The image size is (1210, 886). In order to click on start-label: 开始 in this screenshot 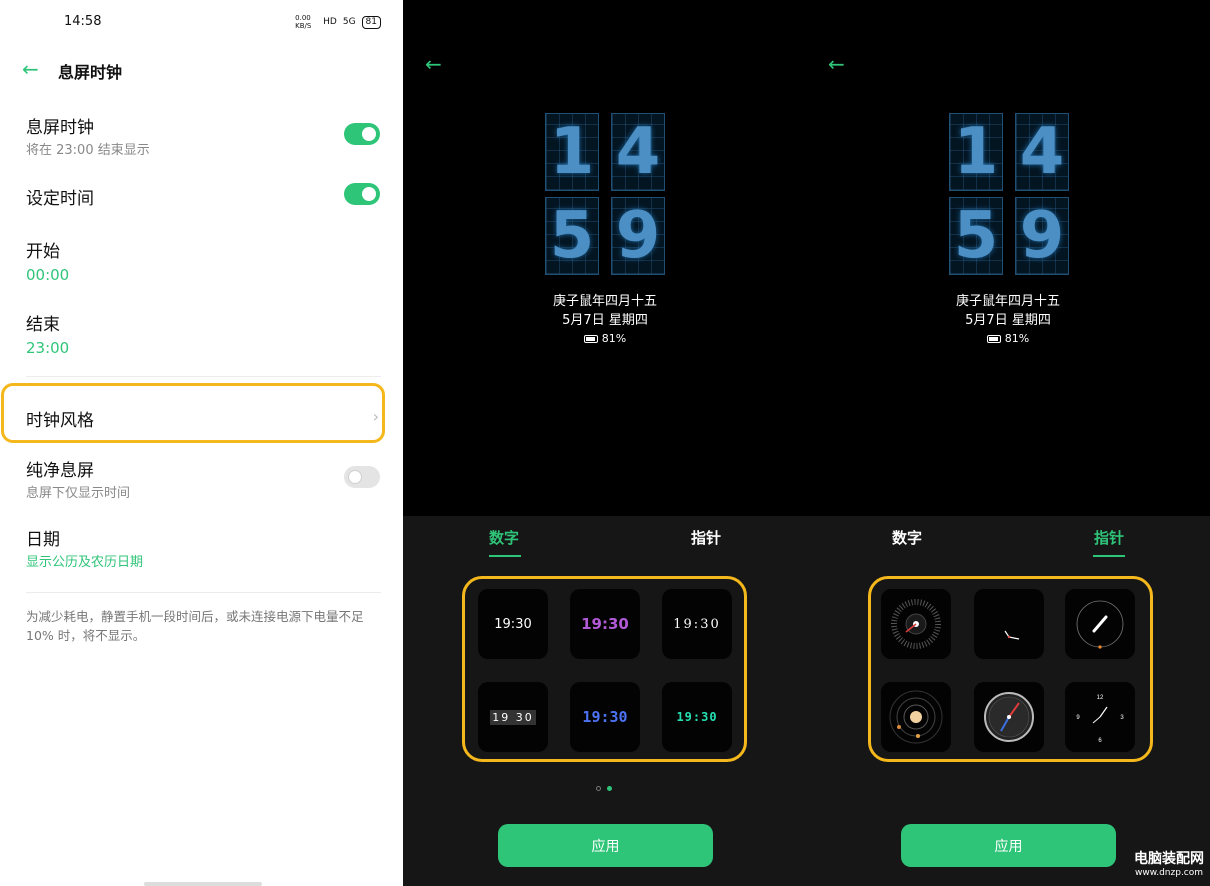, I will do `click(43, 252)`.